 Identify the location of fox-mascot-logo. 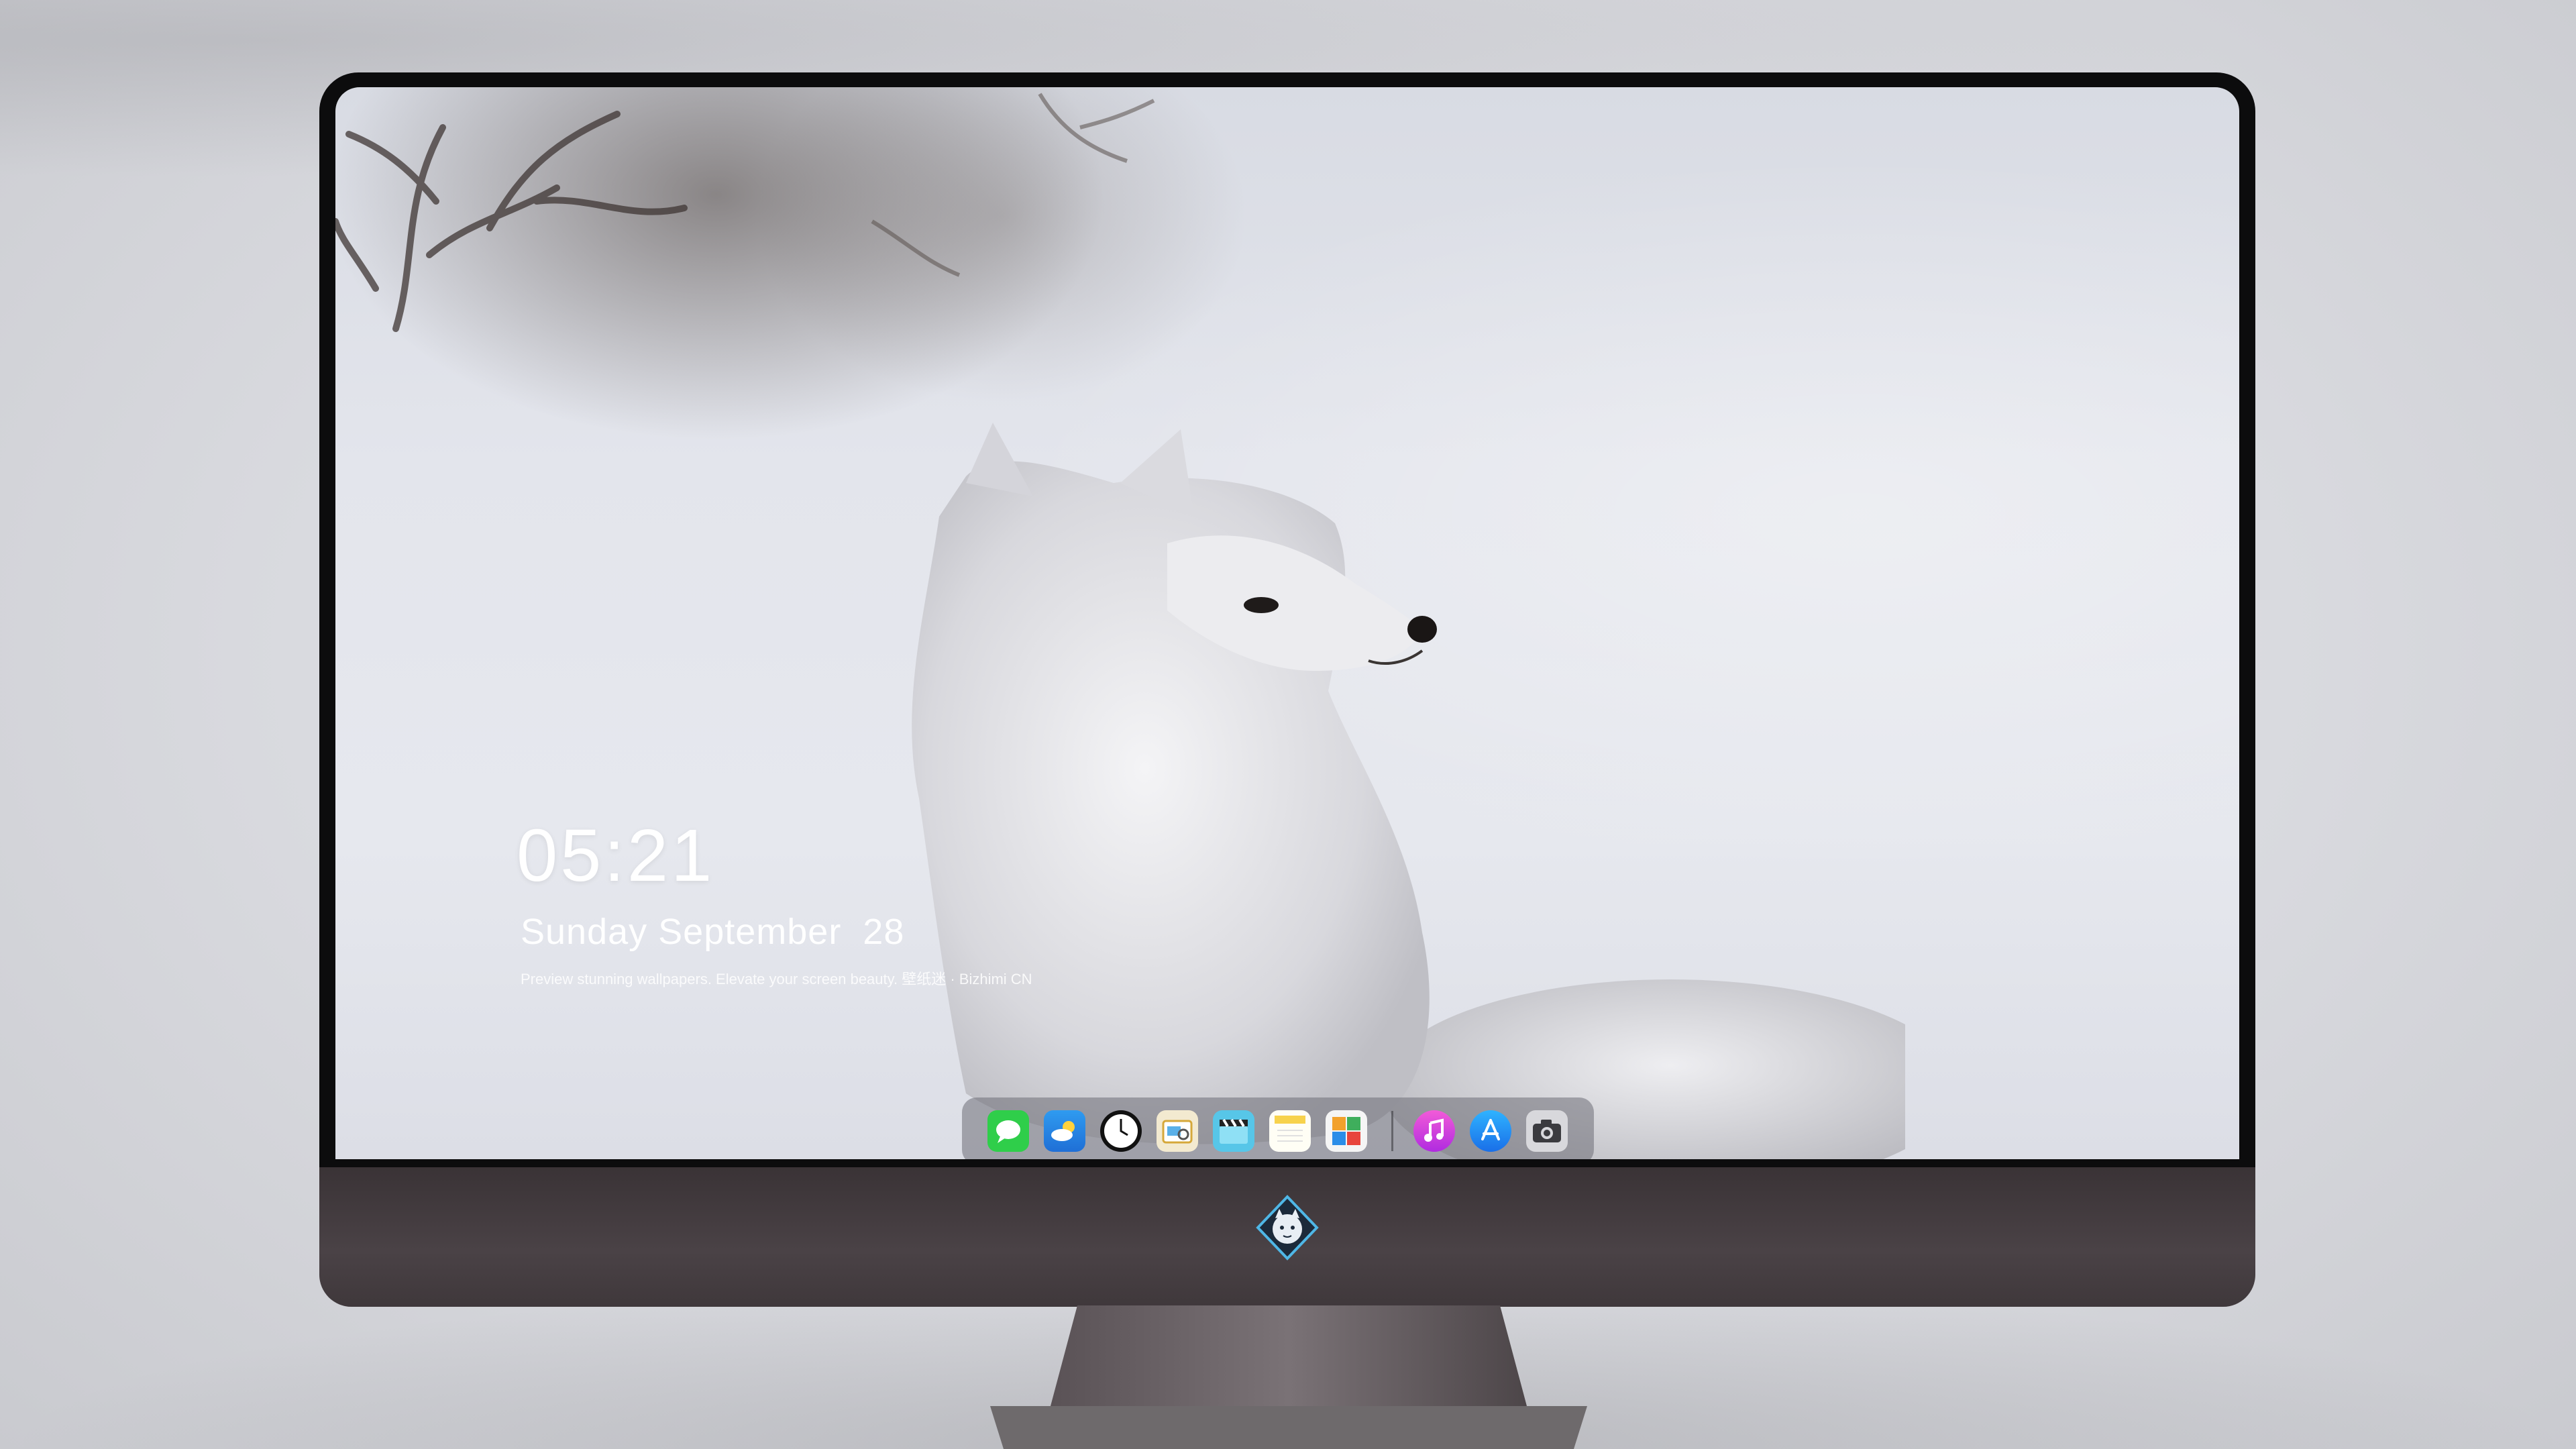
(1287, 1227).